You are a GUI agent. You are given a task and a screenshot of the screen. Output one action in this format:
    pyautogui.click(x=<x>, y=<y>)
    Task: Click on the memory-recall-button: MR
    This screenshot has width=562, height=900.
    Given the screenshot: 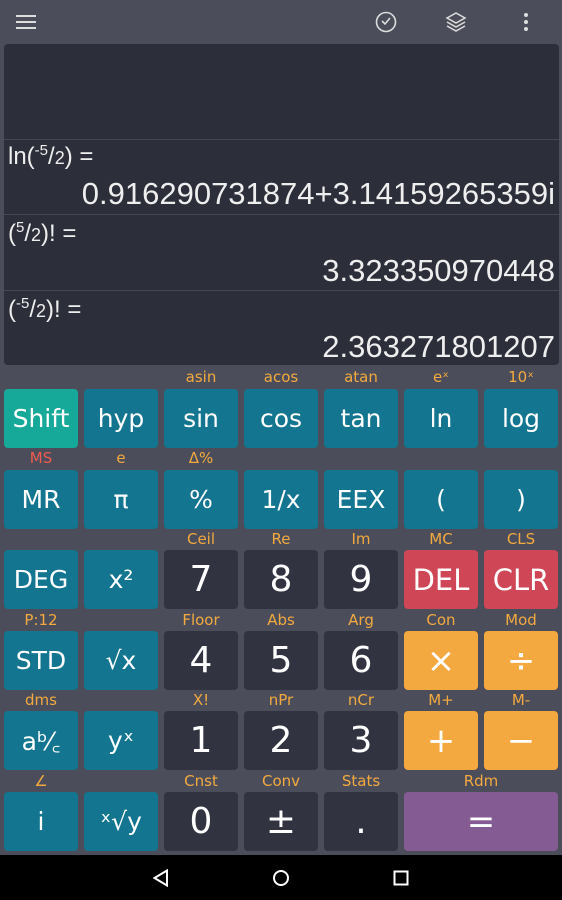 What is the action you would take?
    pyautogui.click(x=41, y=499)
    